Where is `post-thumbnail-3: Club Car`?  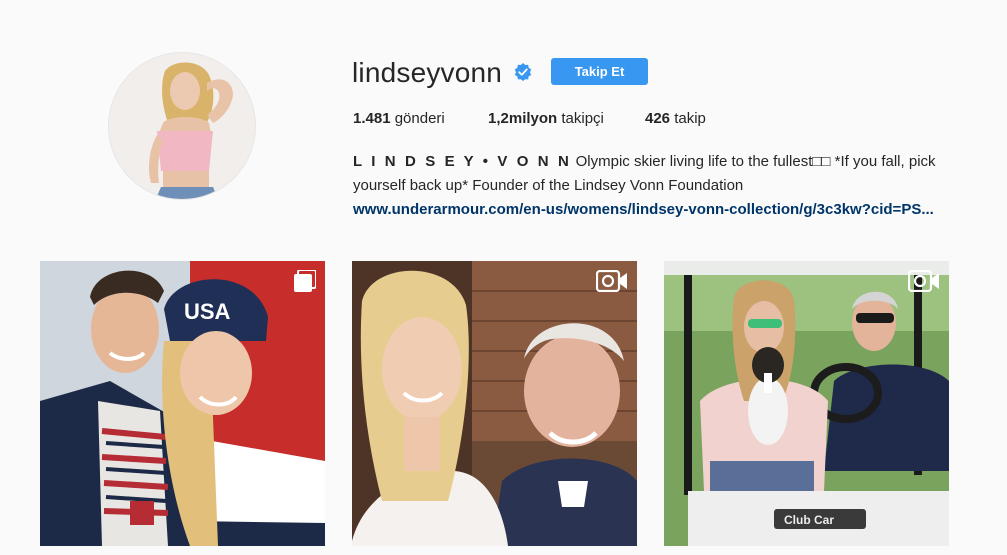
post-thumbnail-3: Club Car is located at coordinates (806, 403).